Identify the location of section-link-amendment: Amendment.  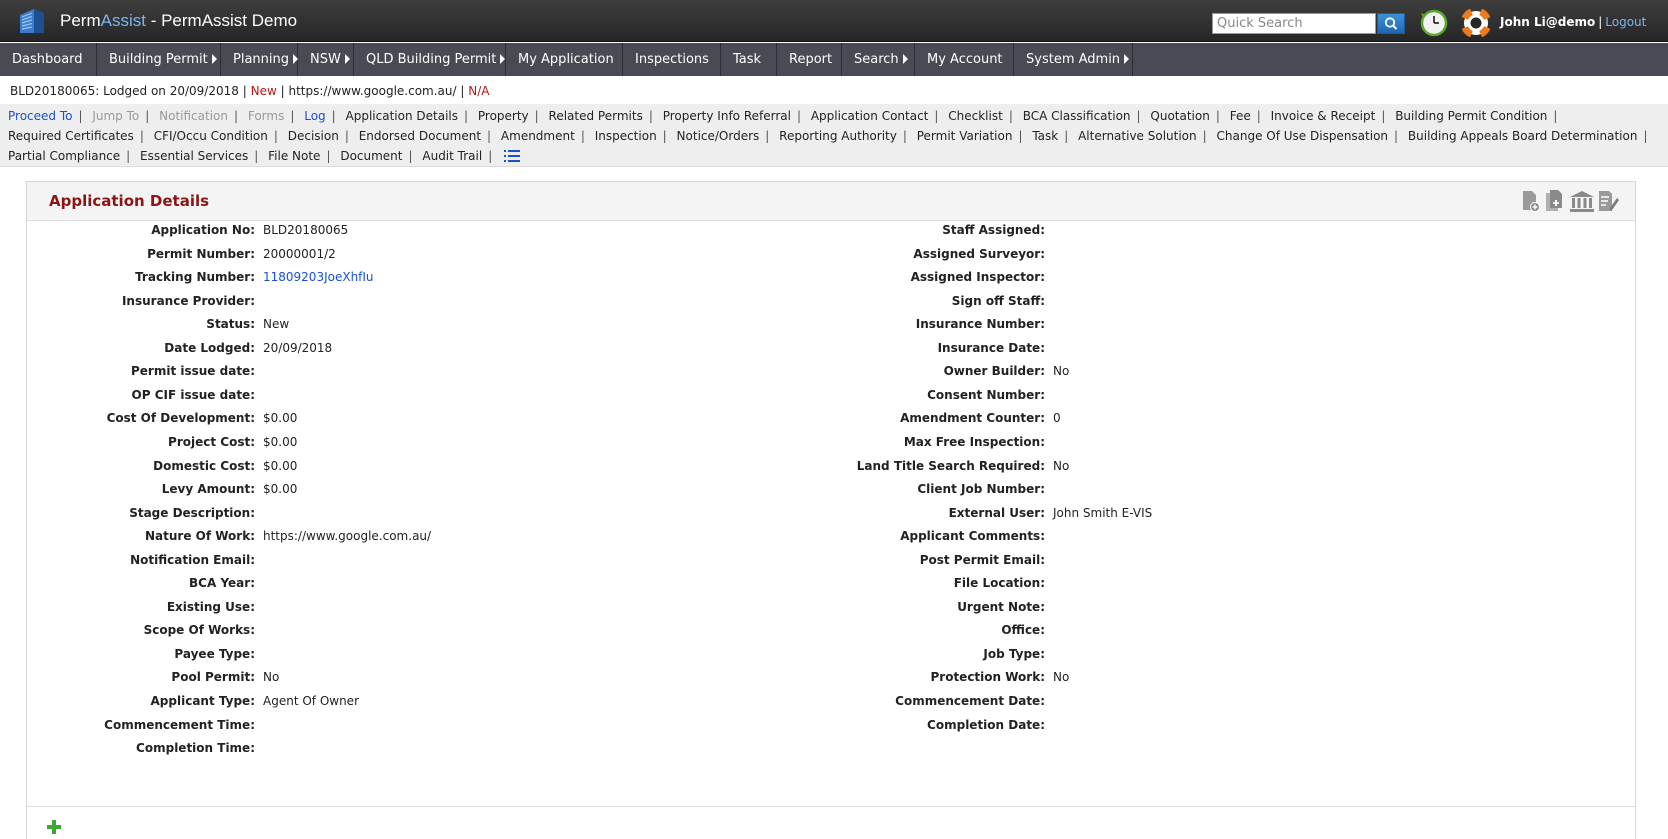
(538, 136).